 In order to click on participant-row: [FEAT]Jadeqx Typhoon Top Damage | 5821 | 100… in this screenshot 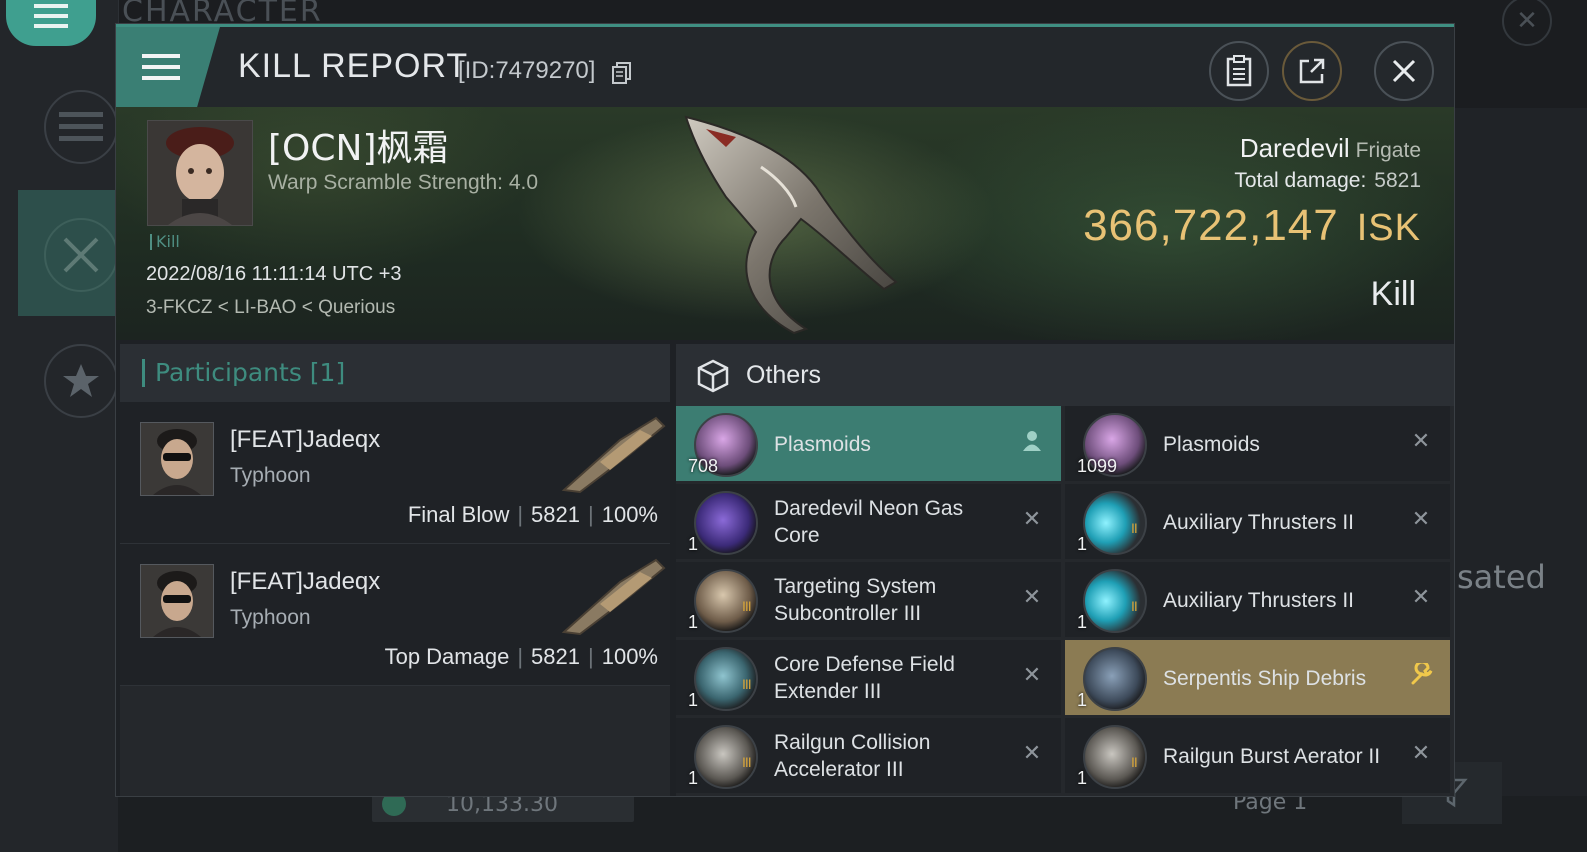, I will do `click(395, 615)`.